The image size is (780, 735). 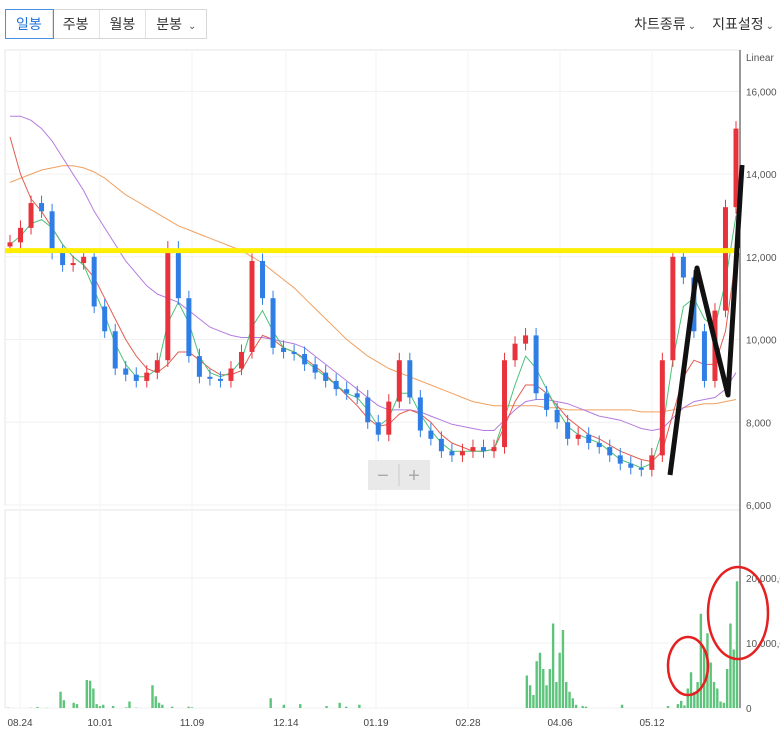 I want to click on y-tick-label: 8,000, so click(x=758, y=423).